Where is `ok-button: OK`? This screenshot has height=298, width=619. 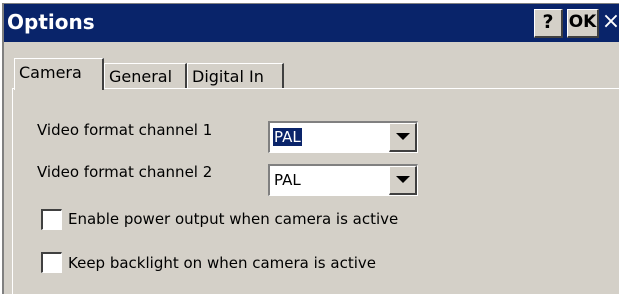
ok-button: OK is located at coordinates (583, 23).